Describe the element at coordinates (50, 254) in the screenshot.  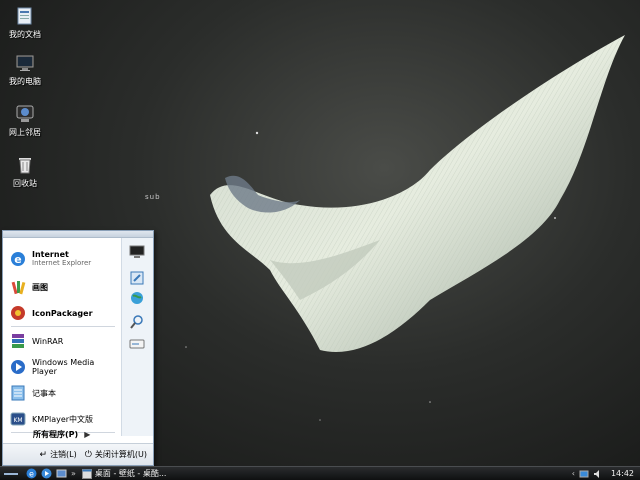
I see `menu-item-title: Internet` at that location.